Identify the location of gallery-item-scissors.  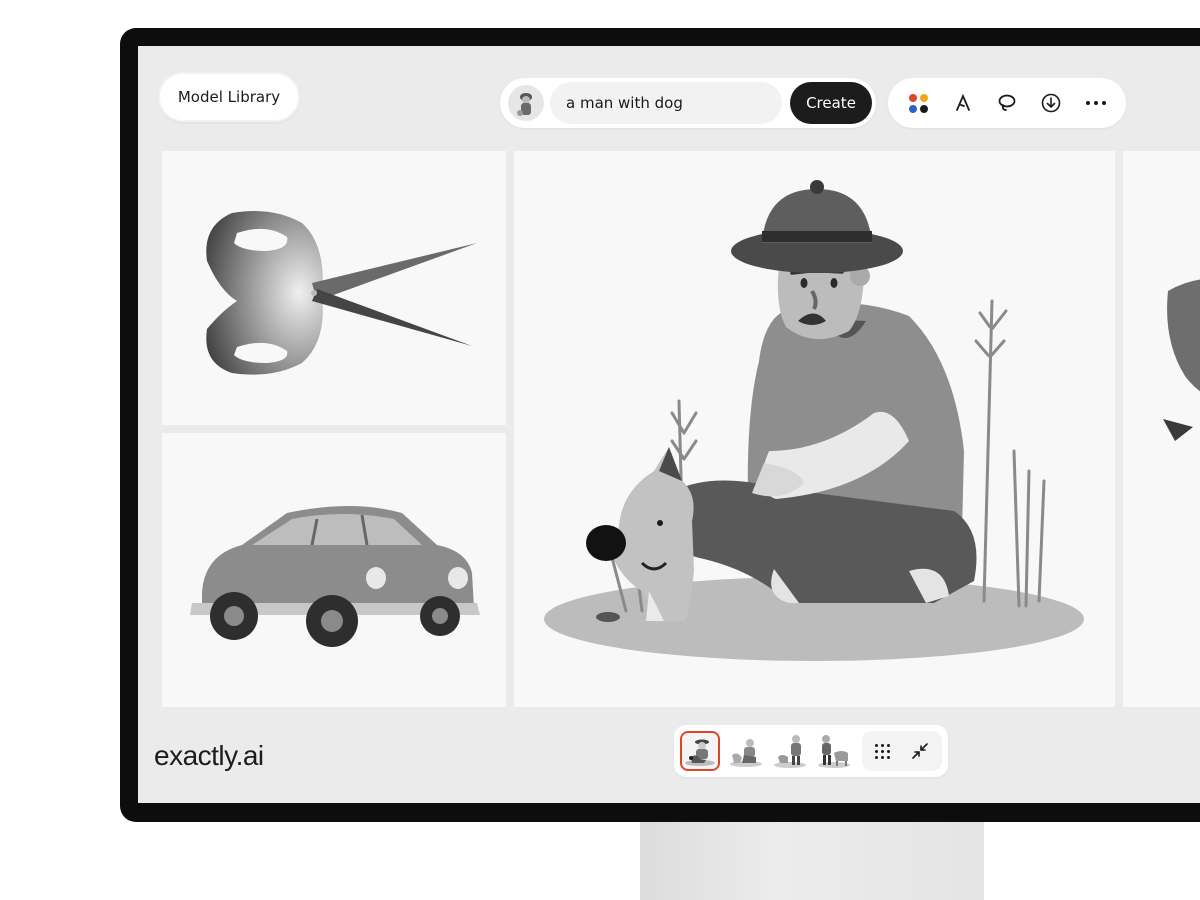
(334, 288).